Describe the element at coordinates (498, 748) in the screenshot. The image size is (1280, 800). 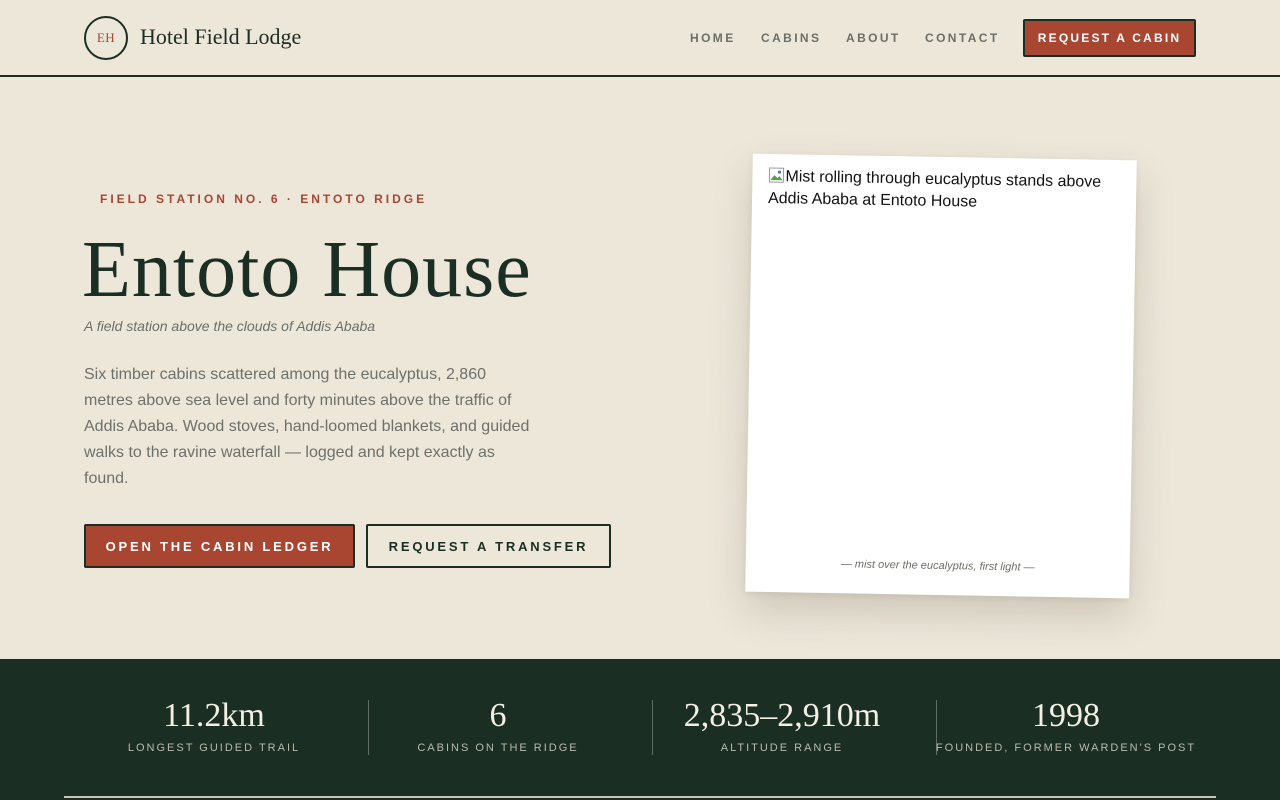
I see `stat-label: CABINS ON THE RIDGE` at that location.